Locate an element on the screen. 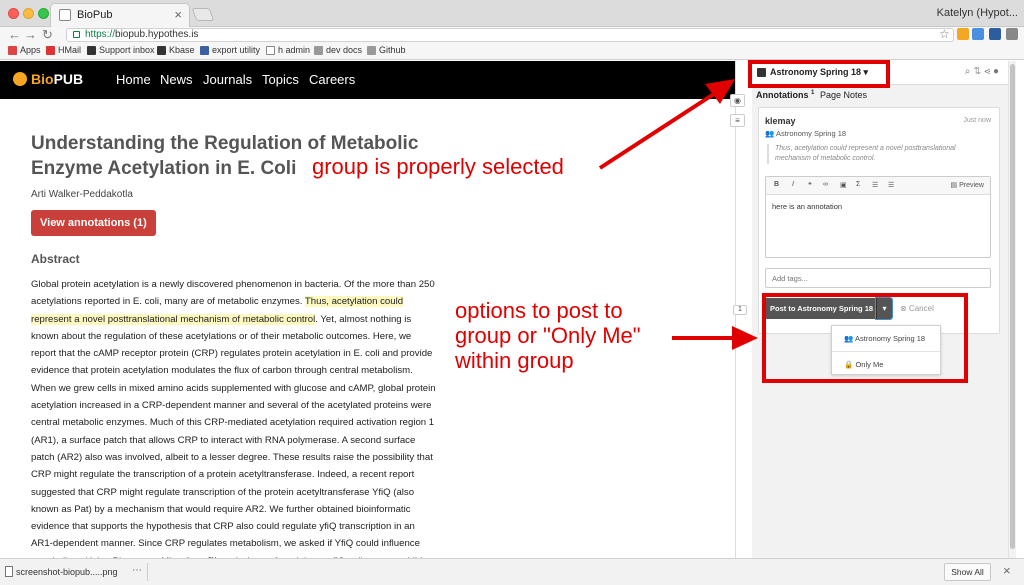  tab-page-notes: Page Notes is located at coordinates (843, 95).